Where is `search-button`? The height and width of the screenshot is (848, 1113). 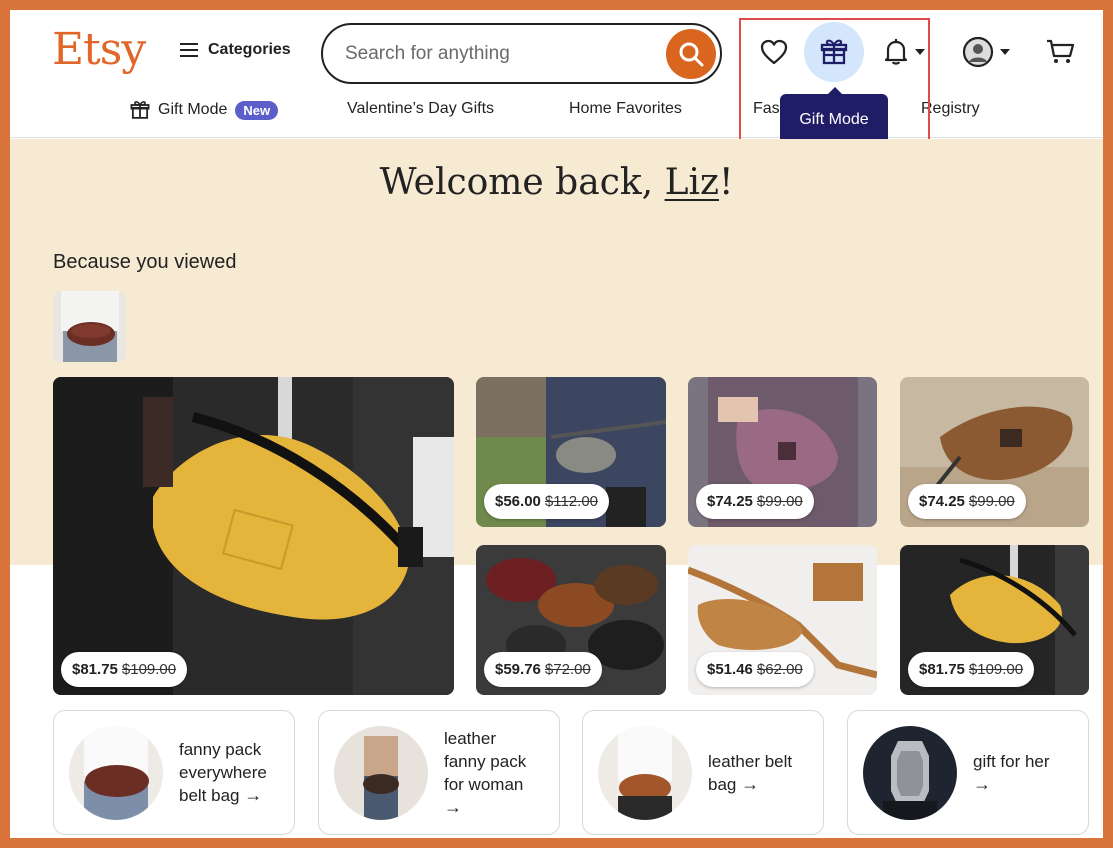
search-button is located at coordinates (691, 53).